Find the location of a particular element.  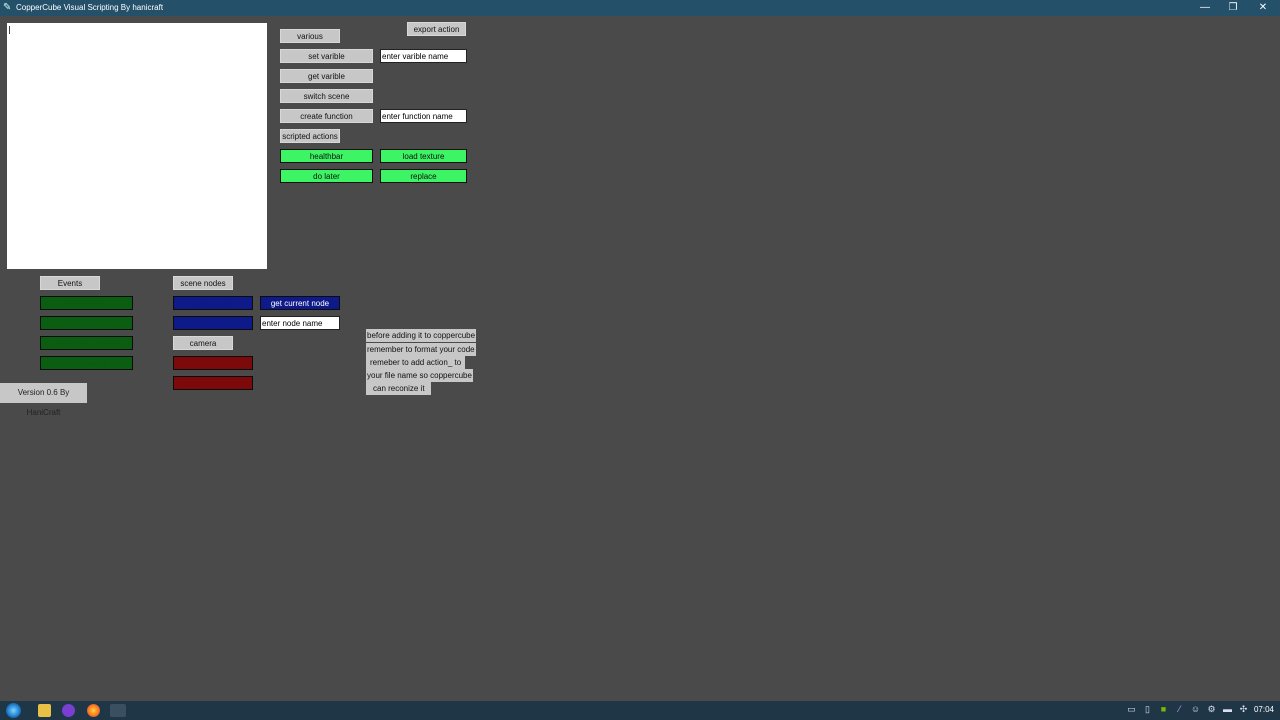

text-caret is located at coordinates (9, 30).